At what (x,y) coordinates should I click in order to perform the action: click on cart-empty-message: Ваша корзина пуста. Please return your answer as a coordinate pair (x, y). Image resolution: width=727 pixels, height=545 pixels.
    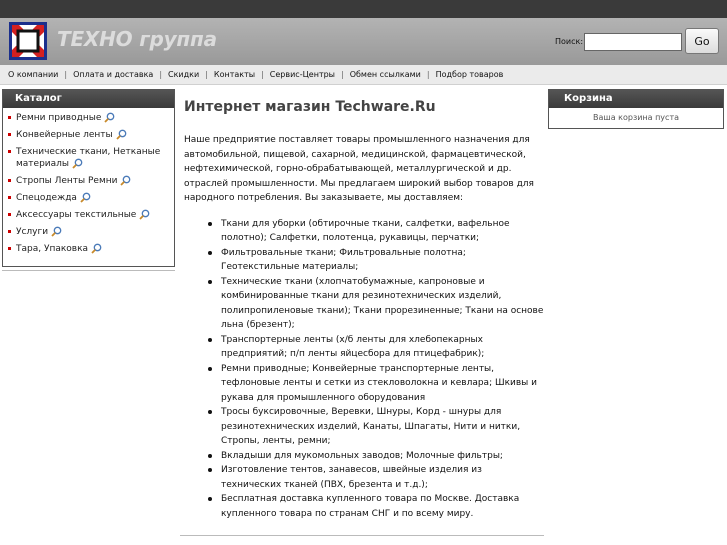
    Looking at the image, I should click on (635, 117).